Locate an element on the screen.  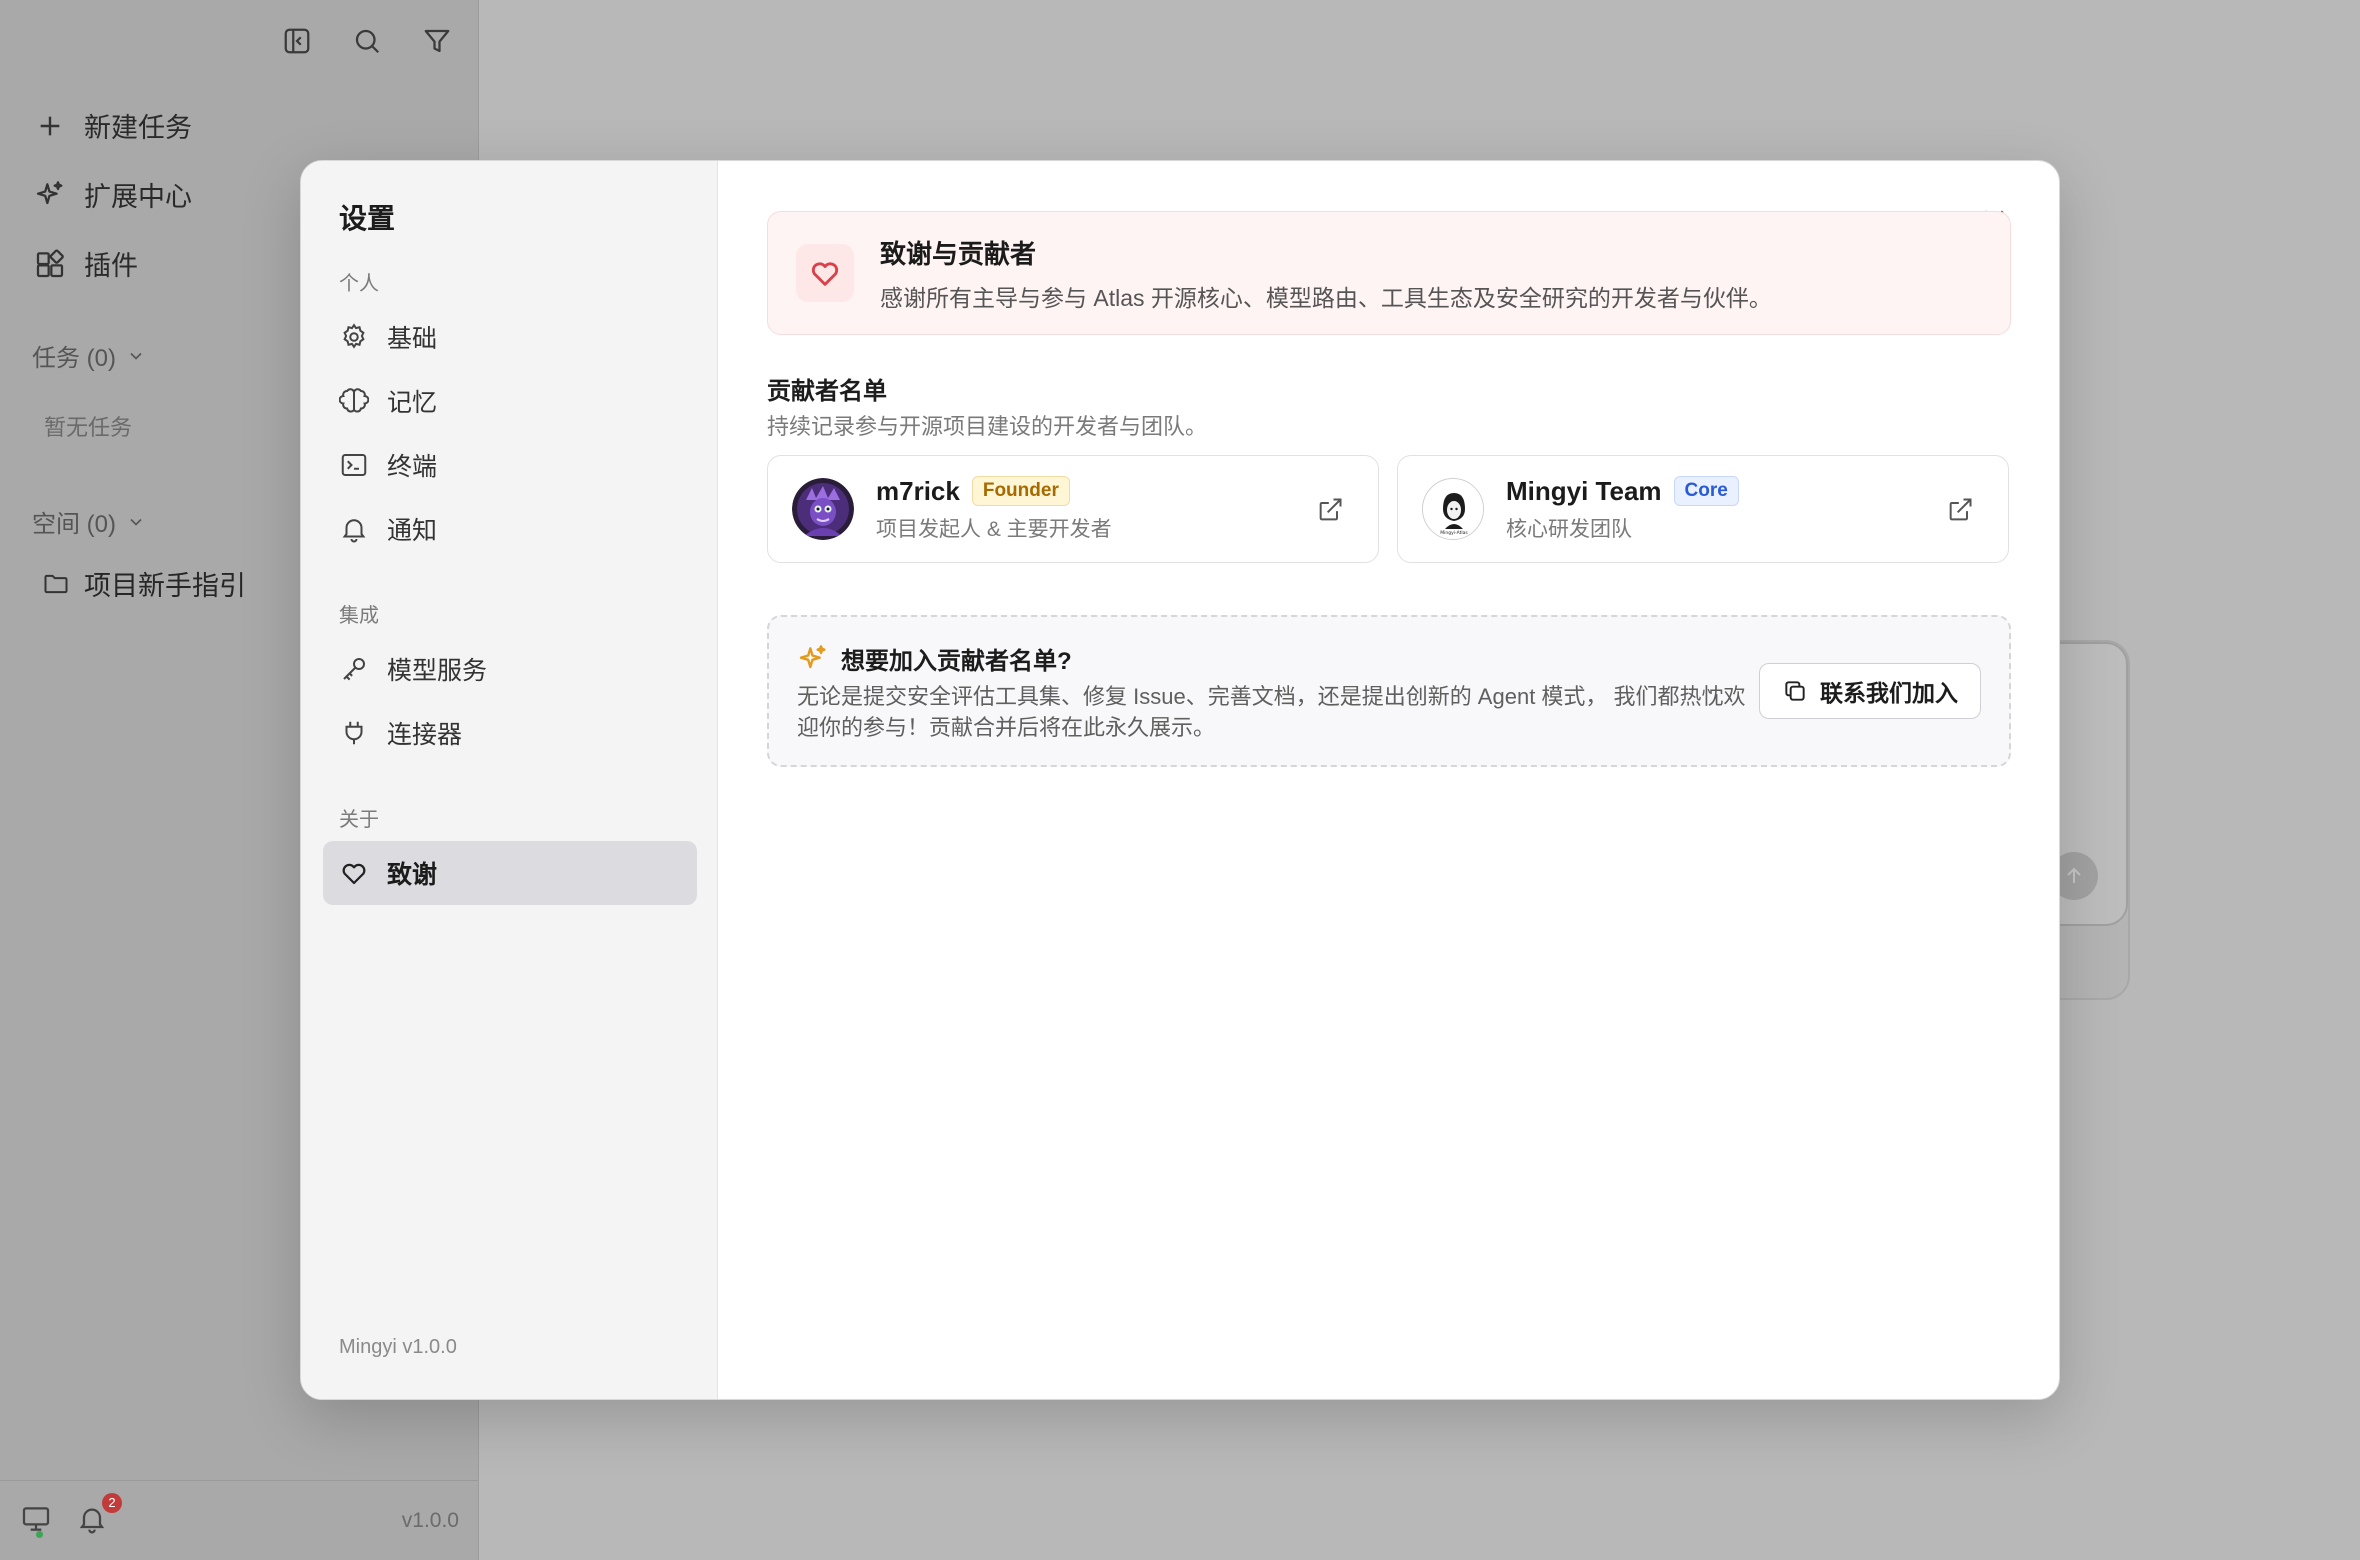
avatar: Mingyi-Atlas is located at coordinates (1453, 509).